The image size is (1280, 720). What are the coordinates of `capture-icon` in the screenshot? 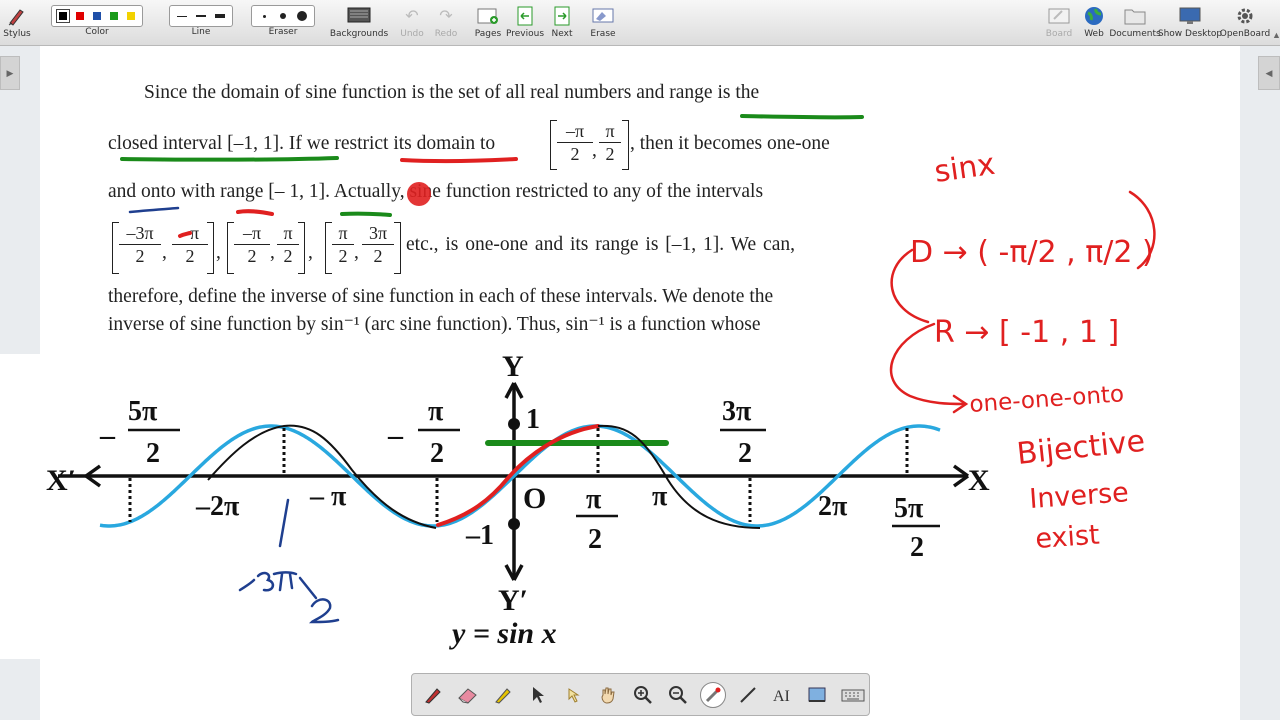 It's located at (817, 694).